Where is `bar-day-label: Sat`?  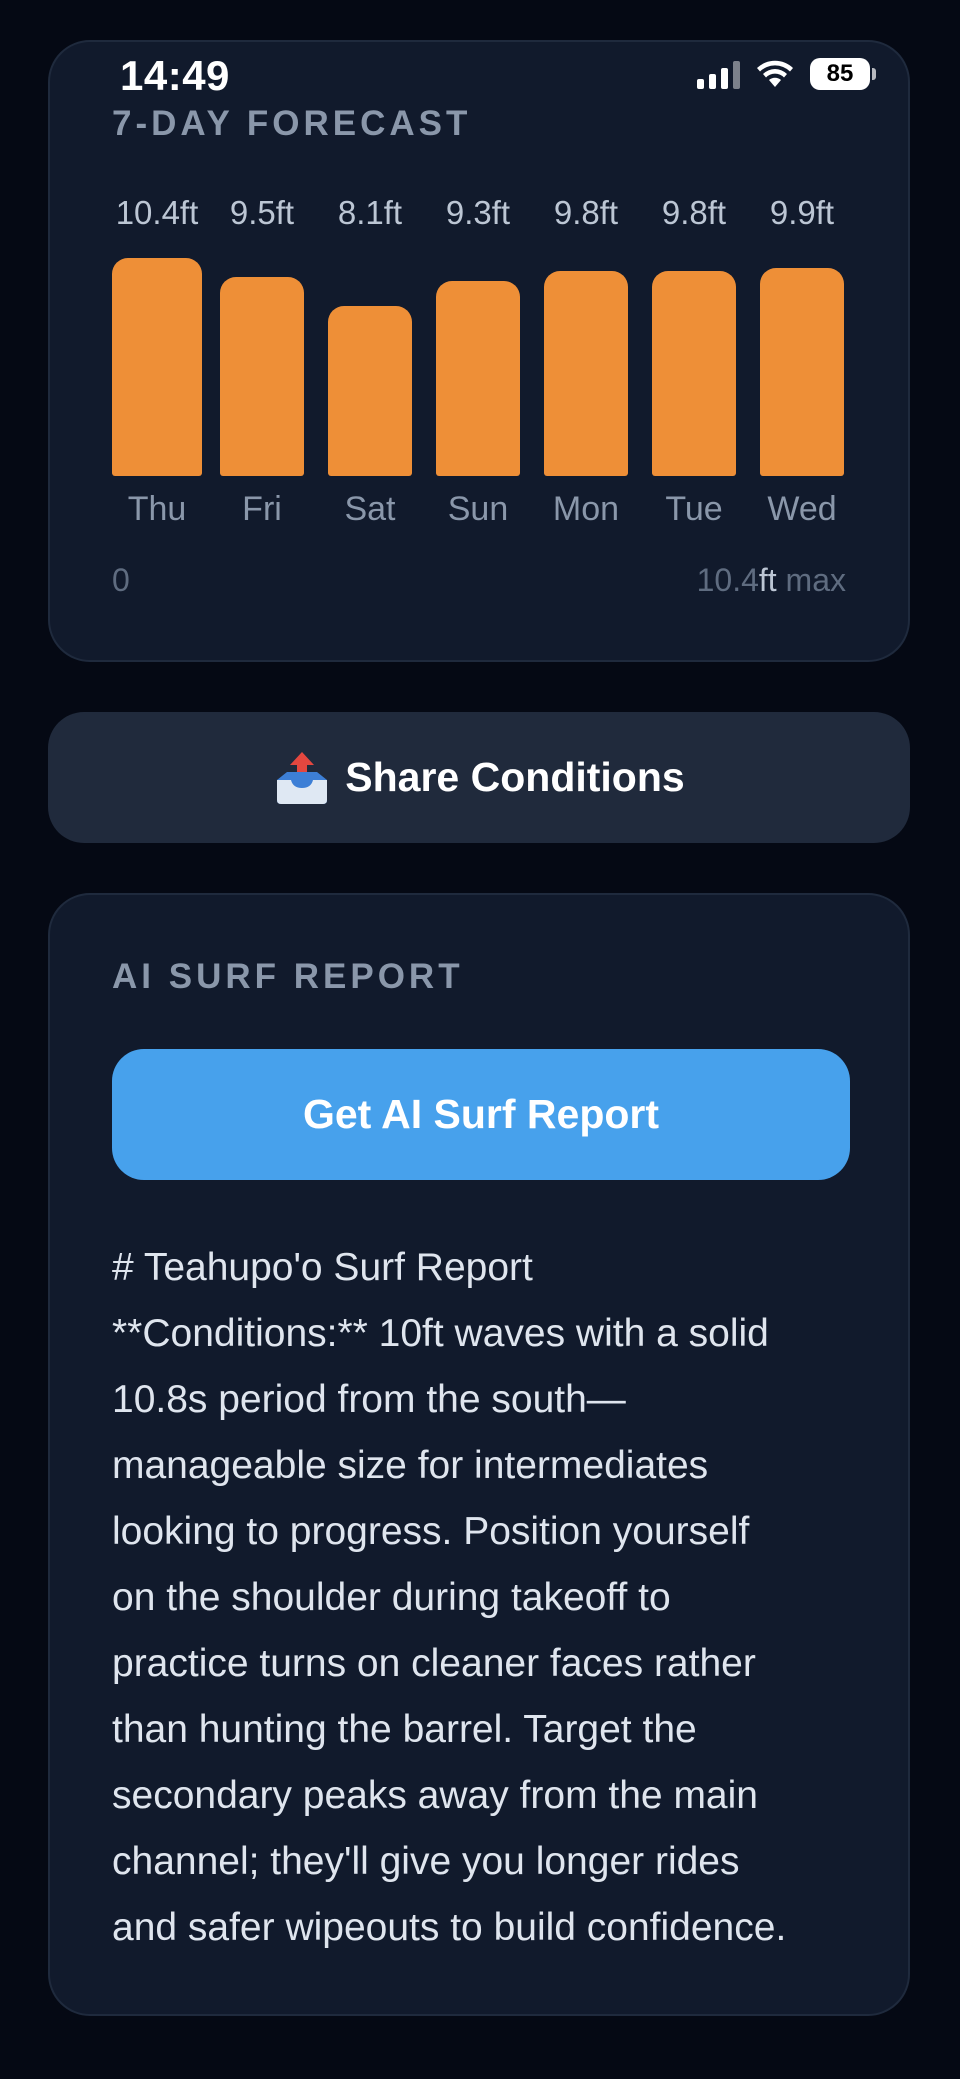
bar-day-label: Sat is located at coordinates (370, 509).